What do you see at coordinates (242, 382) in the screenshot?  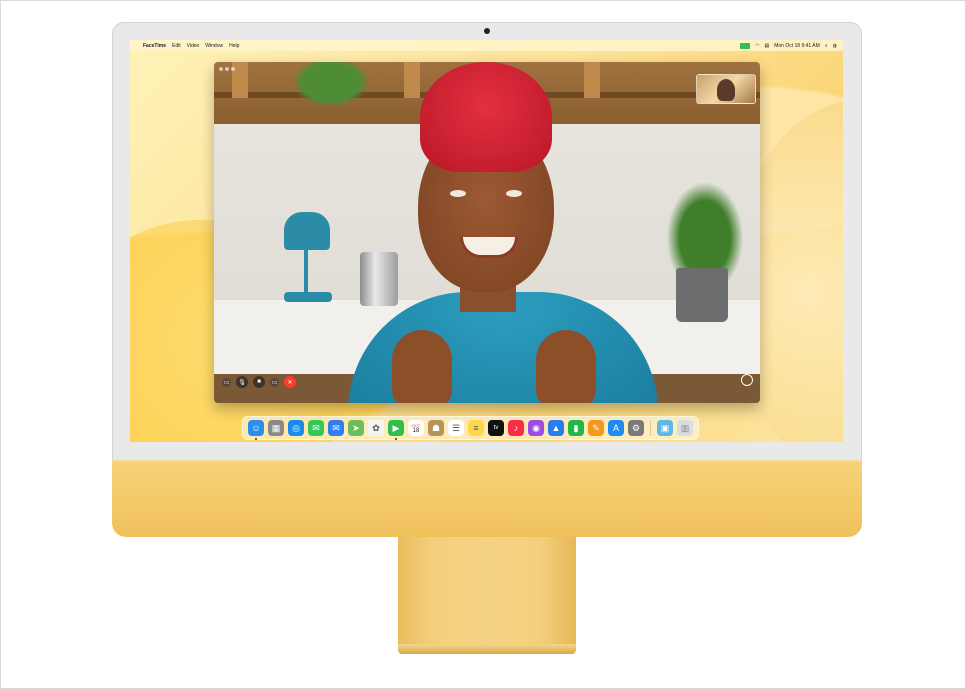 I see `mute-button: 🎙` at bounding box center [242, 382].